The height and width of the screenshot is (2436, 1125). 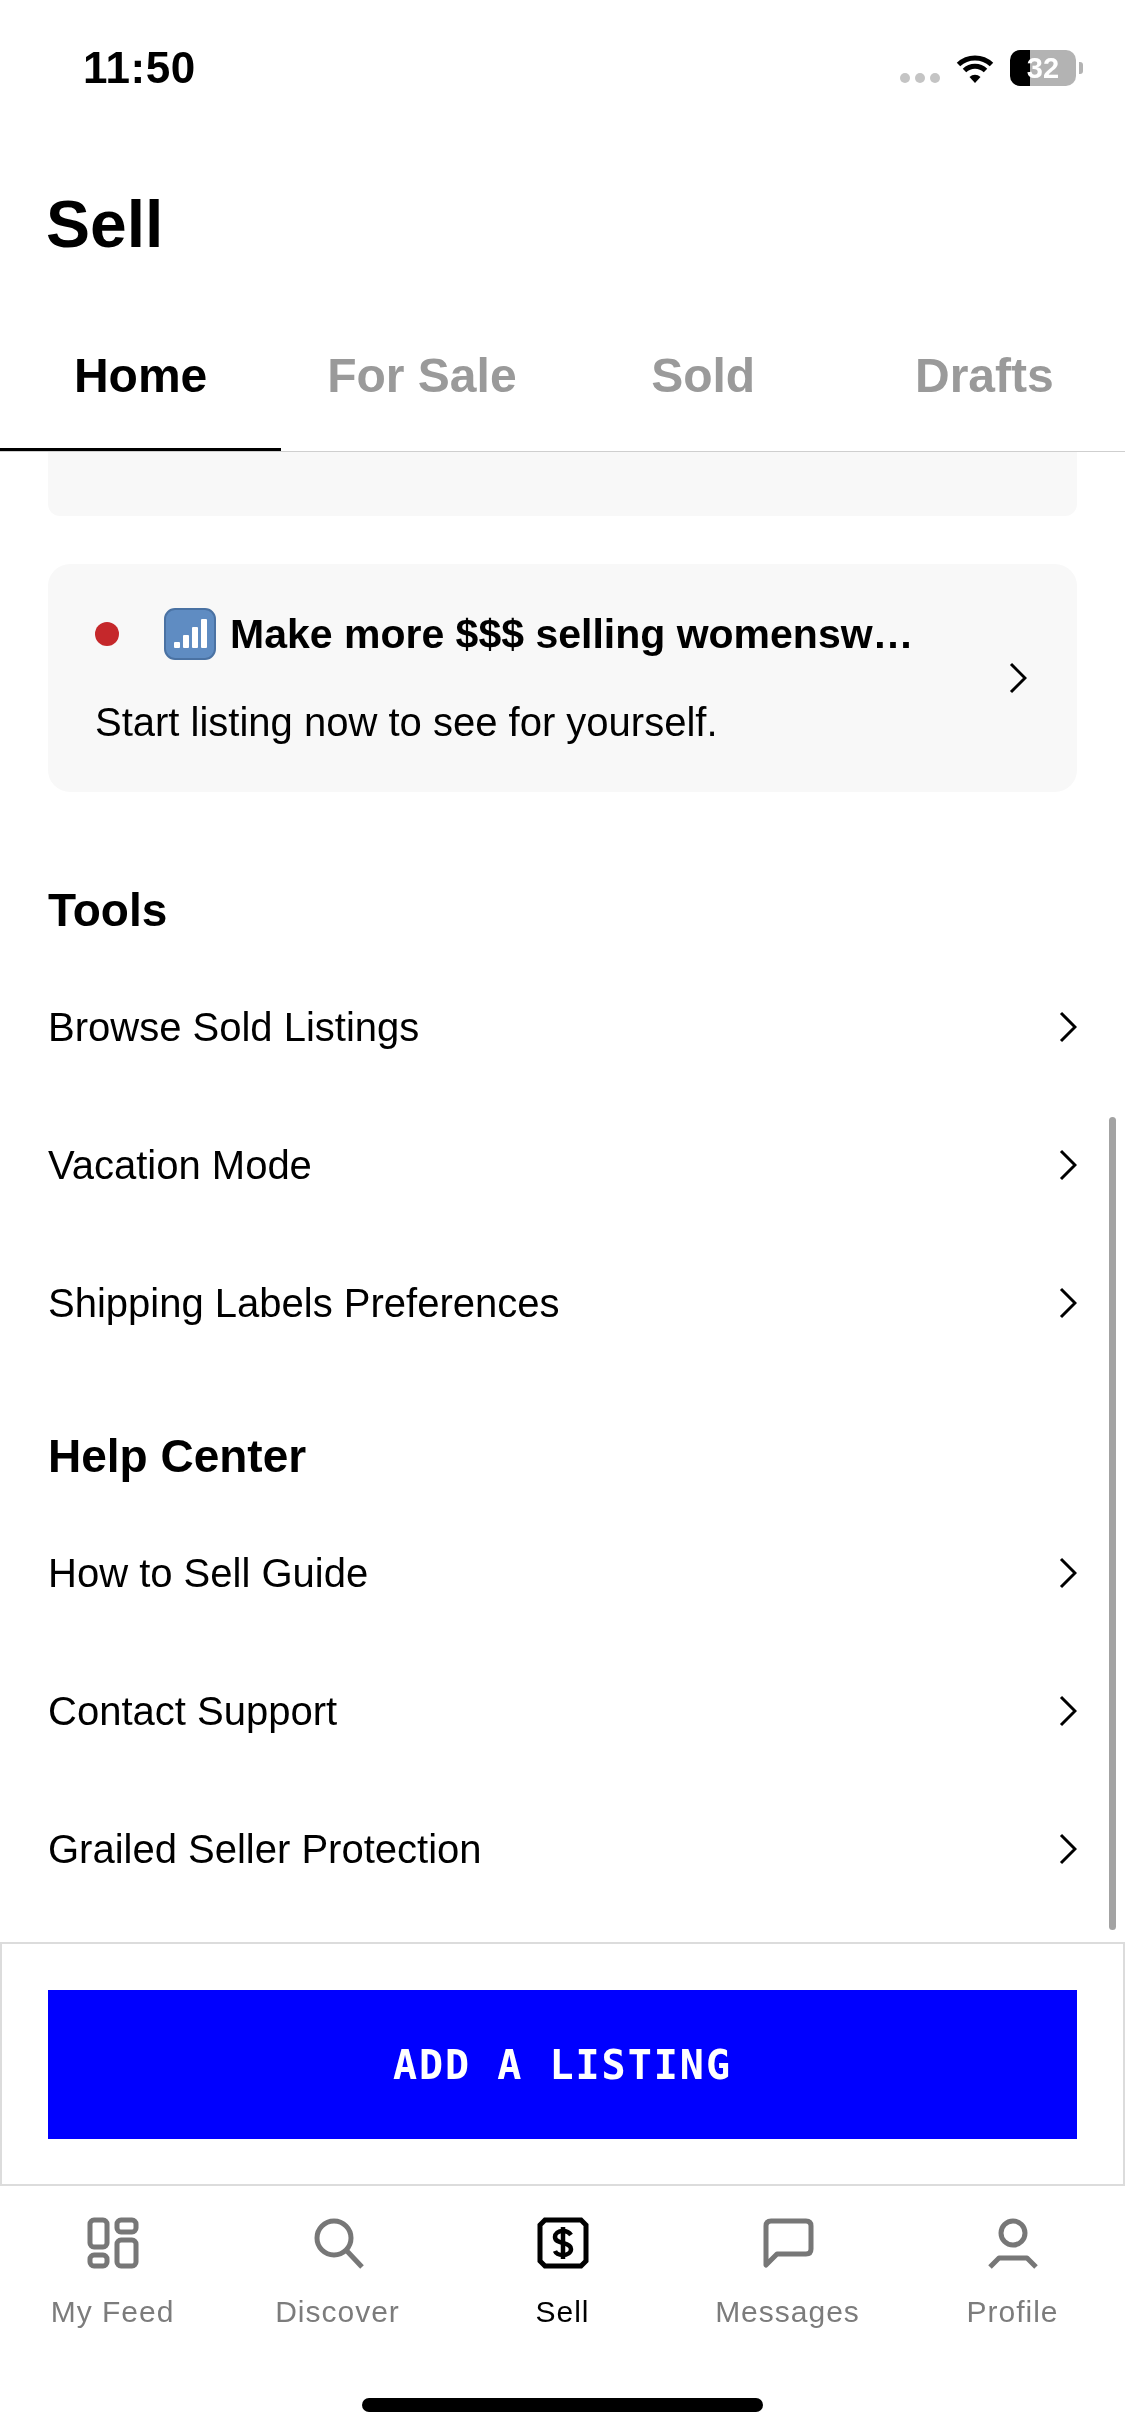 I want to click on tab-bar-item: Profile, so click(x=1012, y=2259).